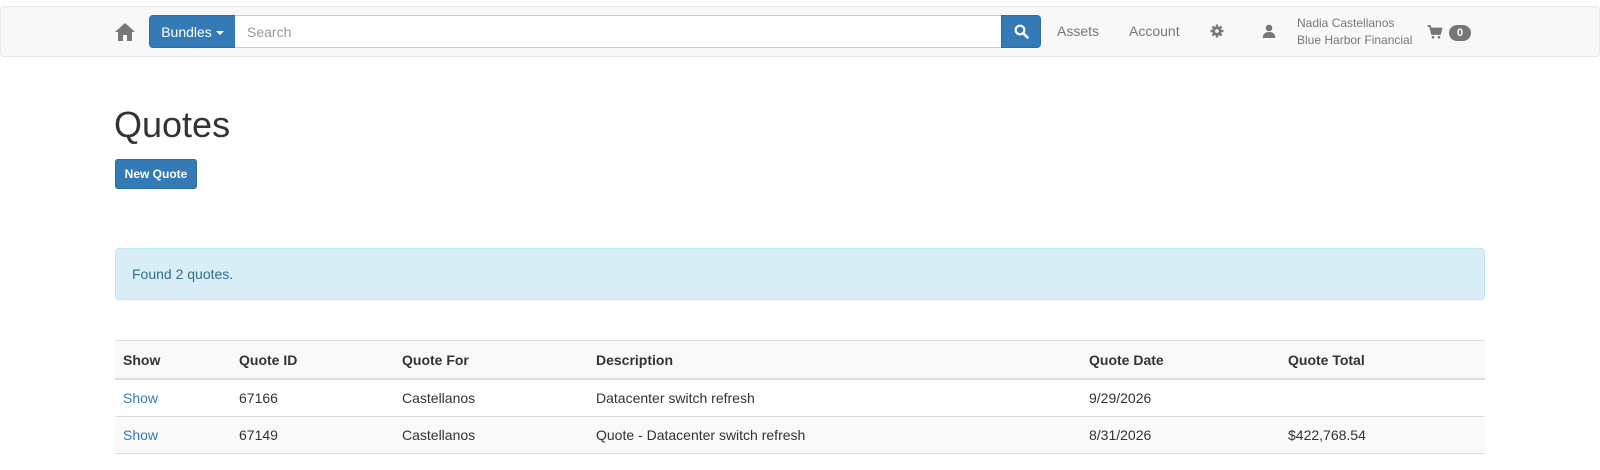  I want to click on search-input, so click(618, 31).